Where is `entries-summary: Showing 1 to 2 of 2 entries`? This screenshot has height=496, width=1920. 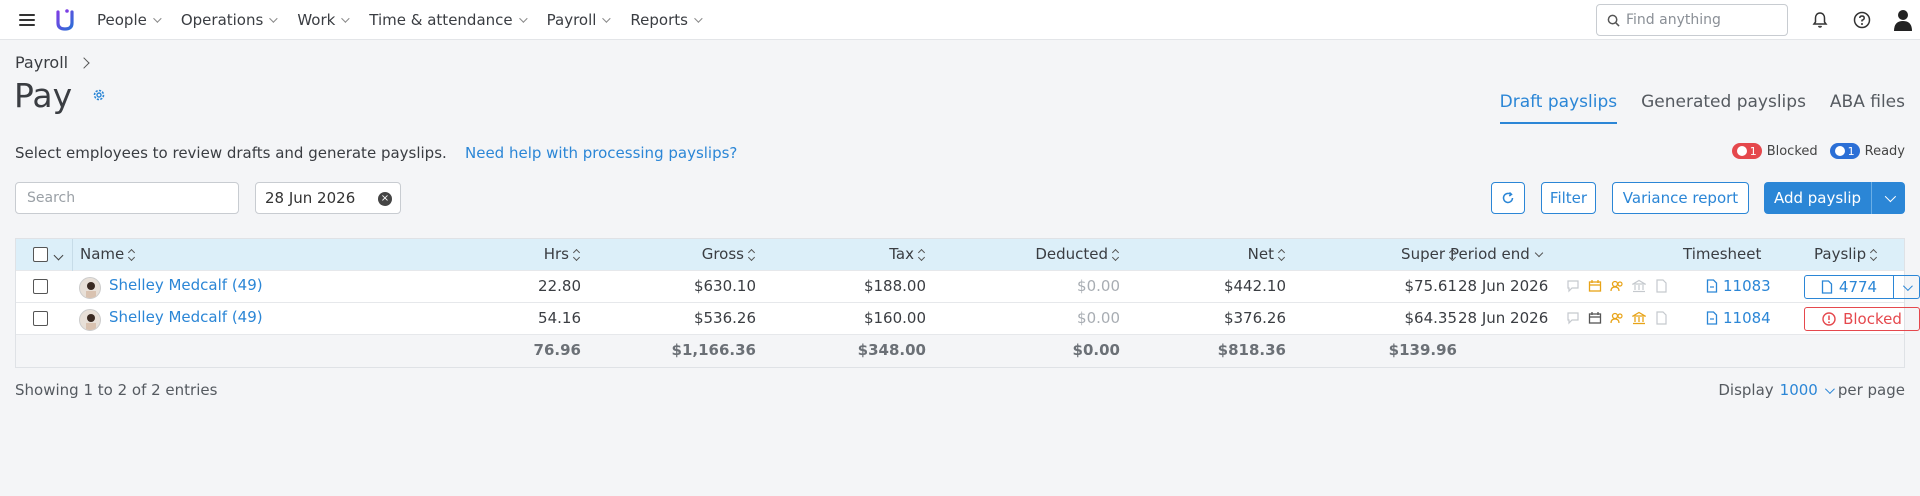 entries-summary: Showing 1 to 2 of 2 entries is located at coordinates (116, 390).